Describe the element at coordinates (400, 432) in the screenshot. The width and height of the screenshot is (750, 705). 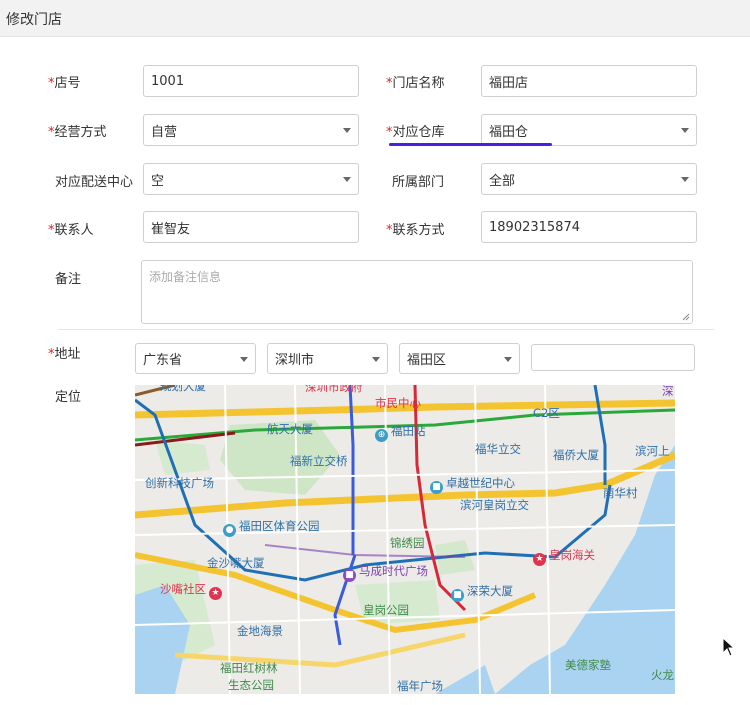
I see `map-poi: ⊕ 福田站` at that location.